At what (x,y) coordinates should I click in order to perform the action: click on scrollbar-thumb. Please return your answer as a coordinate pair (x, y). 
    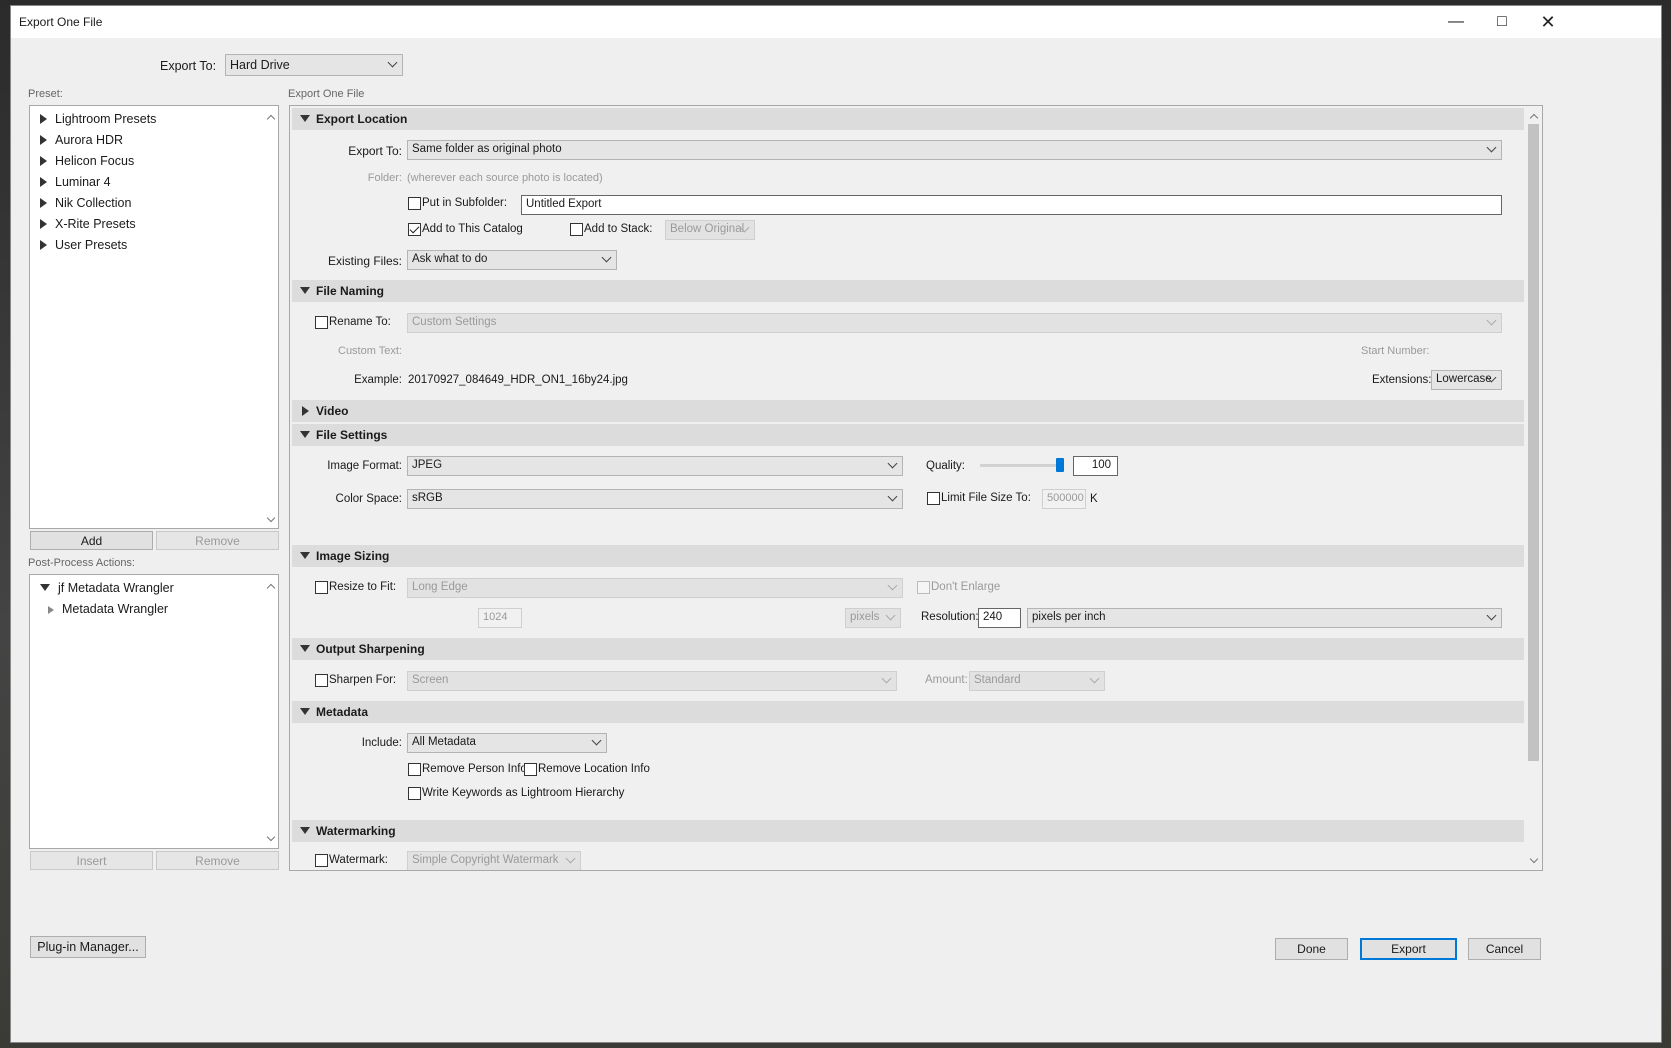
    Looking at the image, I should click on (1533, 442).